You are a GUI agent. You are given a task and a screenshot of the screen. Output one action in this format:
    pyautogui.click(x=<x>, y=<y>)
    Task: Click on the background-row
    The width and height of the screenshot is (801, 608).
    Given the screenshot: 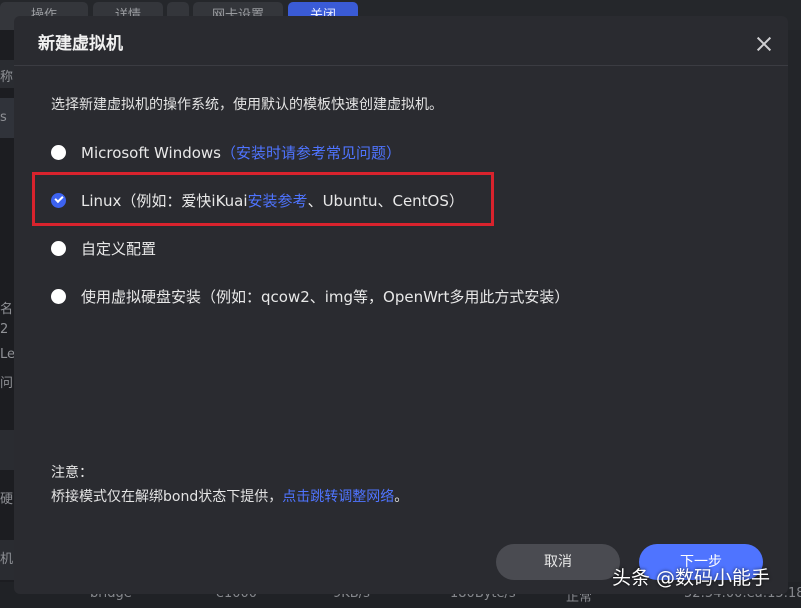 What is the action you would take?
    pyautogui.click(x=7, y=450)
    